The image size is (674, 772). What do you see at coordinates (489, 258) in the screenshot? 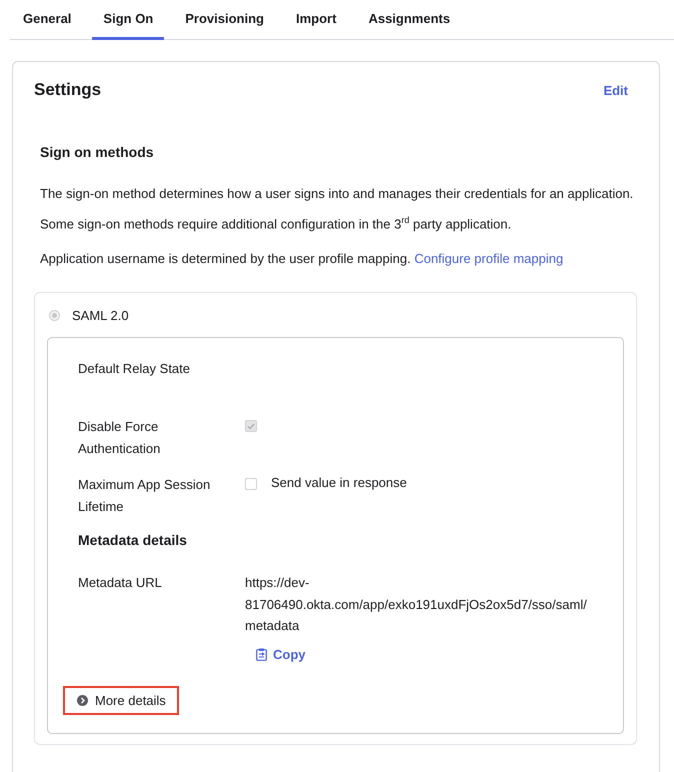
I see `configure-profile-mapping-link: Configure profile mapping` at bounding box center [489, 258].